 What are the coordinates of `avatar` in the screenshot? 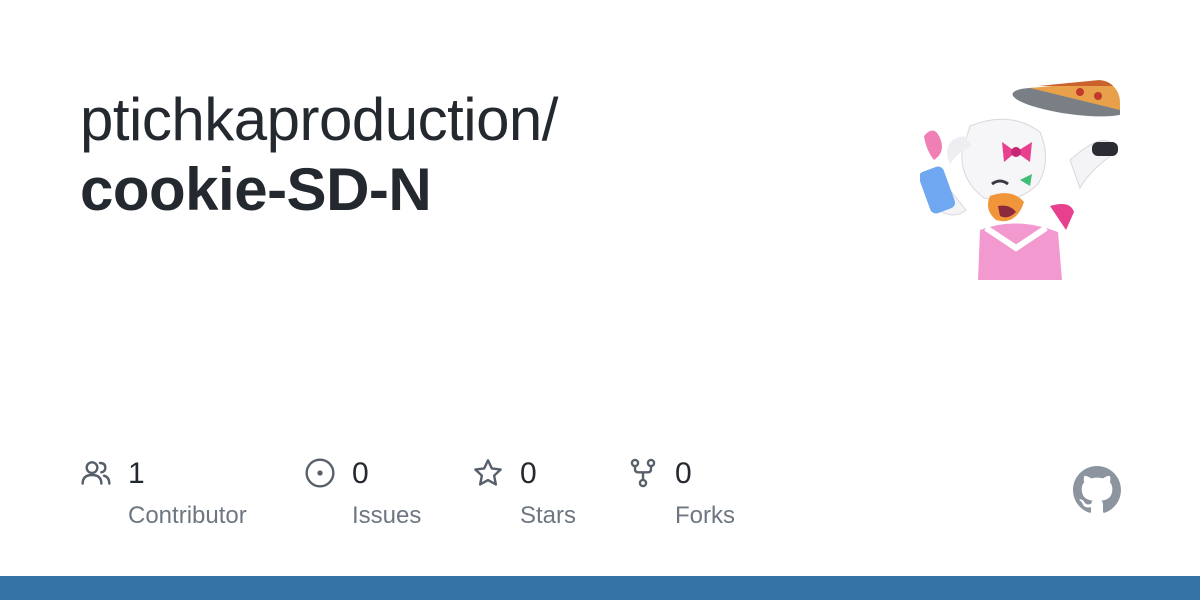 It's located at (1020, 180).